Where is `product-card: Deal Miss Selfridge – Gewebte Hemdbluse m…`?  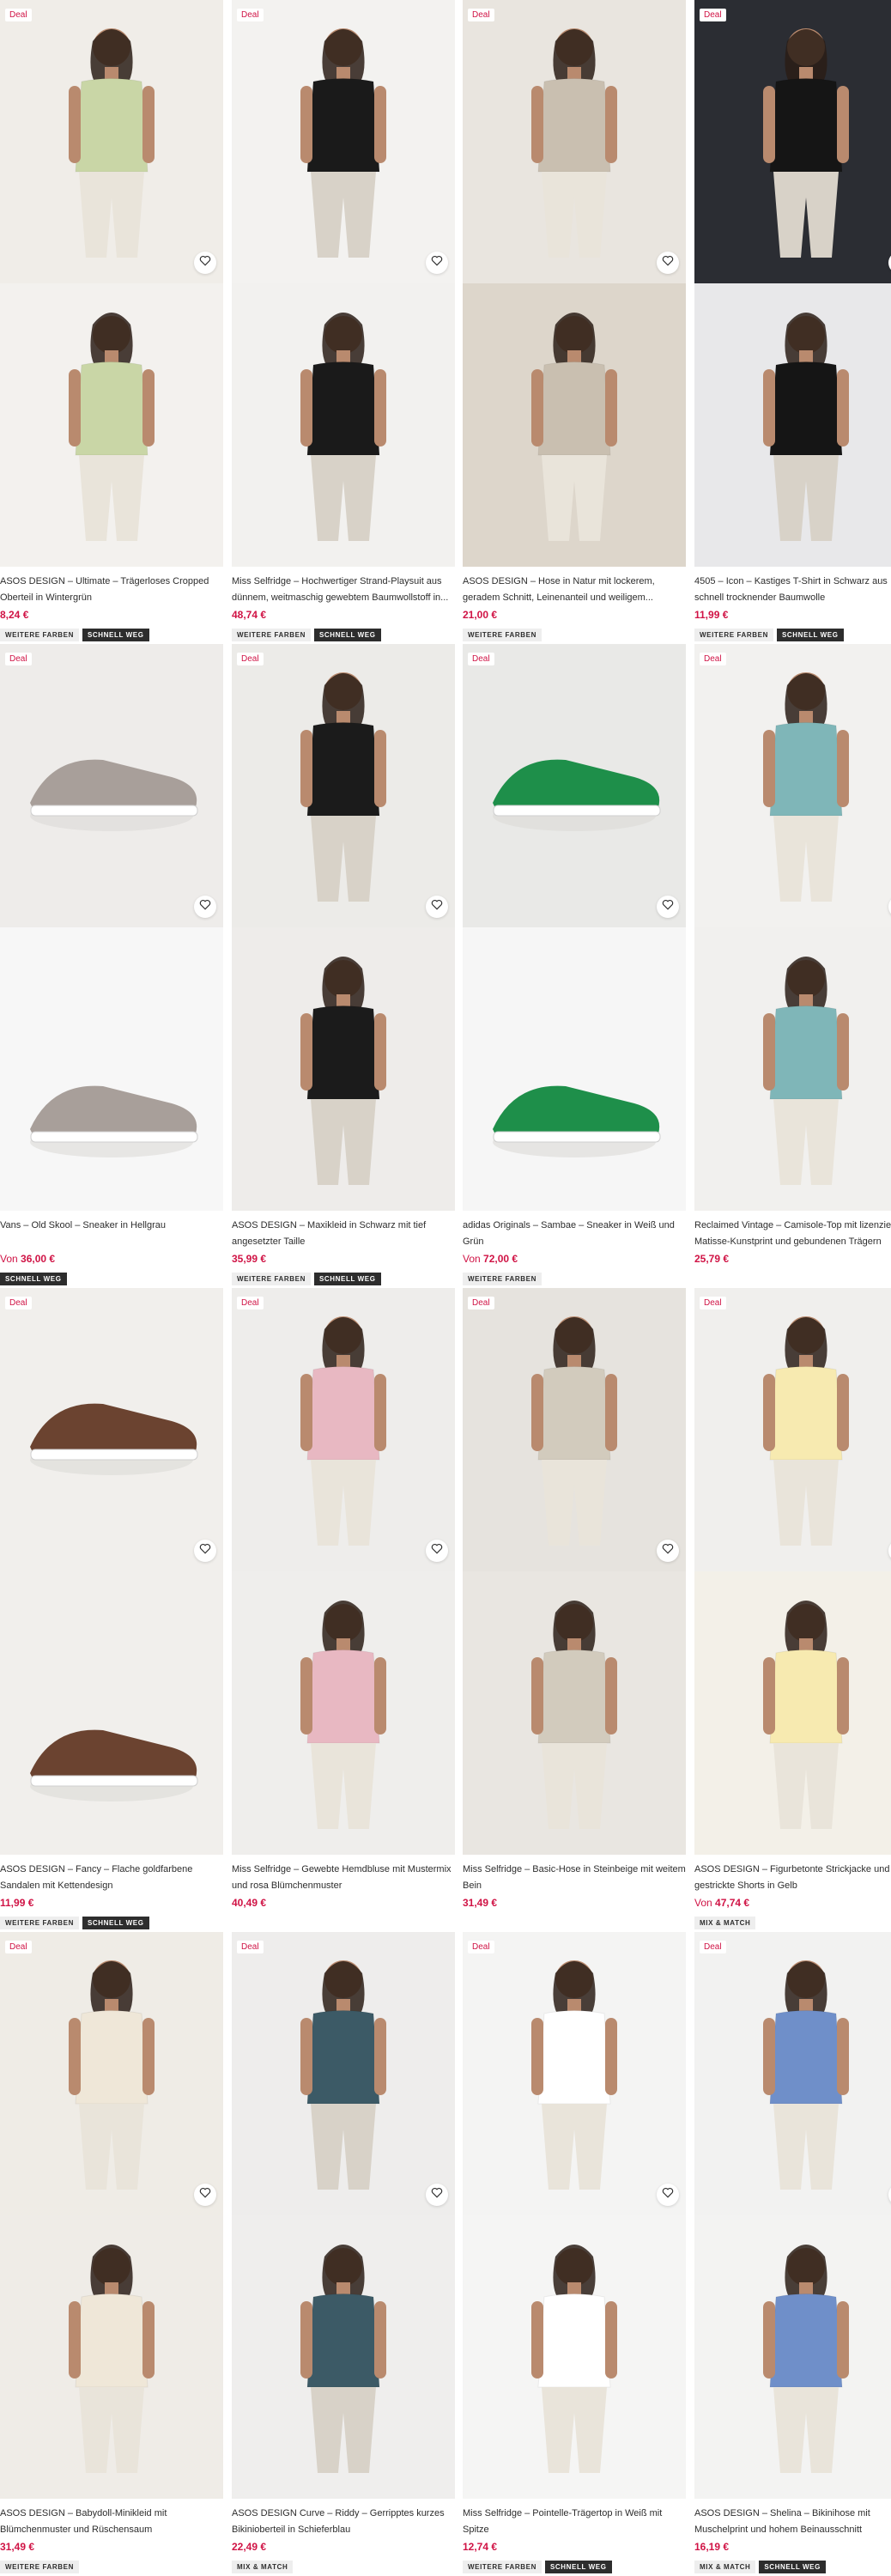 product-card: Deal Miss Selfridge – Gewebte Hemdbluse m… is located at coordinates (344, 1602).